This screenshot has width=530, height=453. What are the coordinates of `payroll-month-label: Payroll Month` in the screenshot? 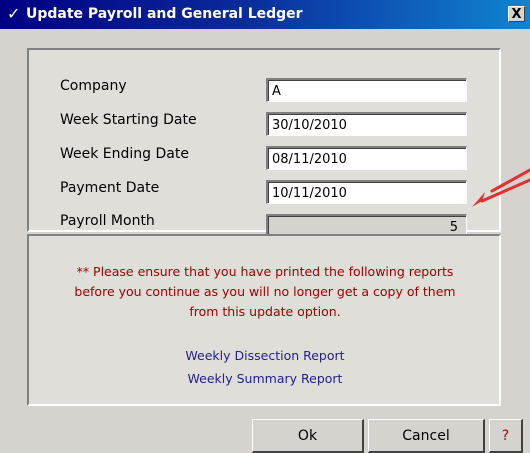 It's located at (107, 221).